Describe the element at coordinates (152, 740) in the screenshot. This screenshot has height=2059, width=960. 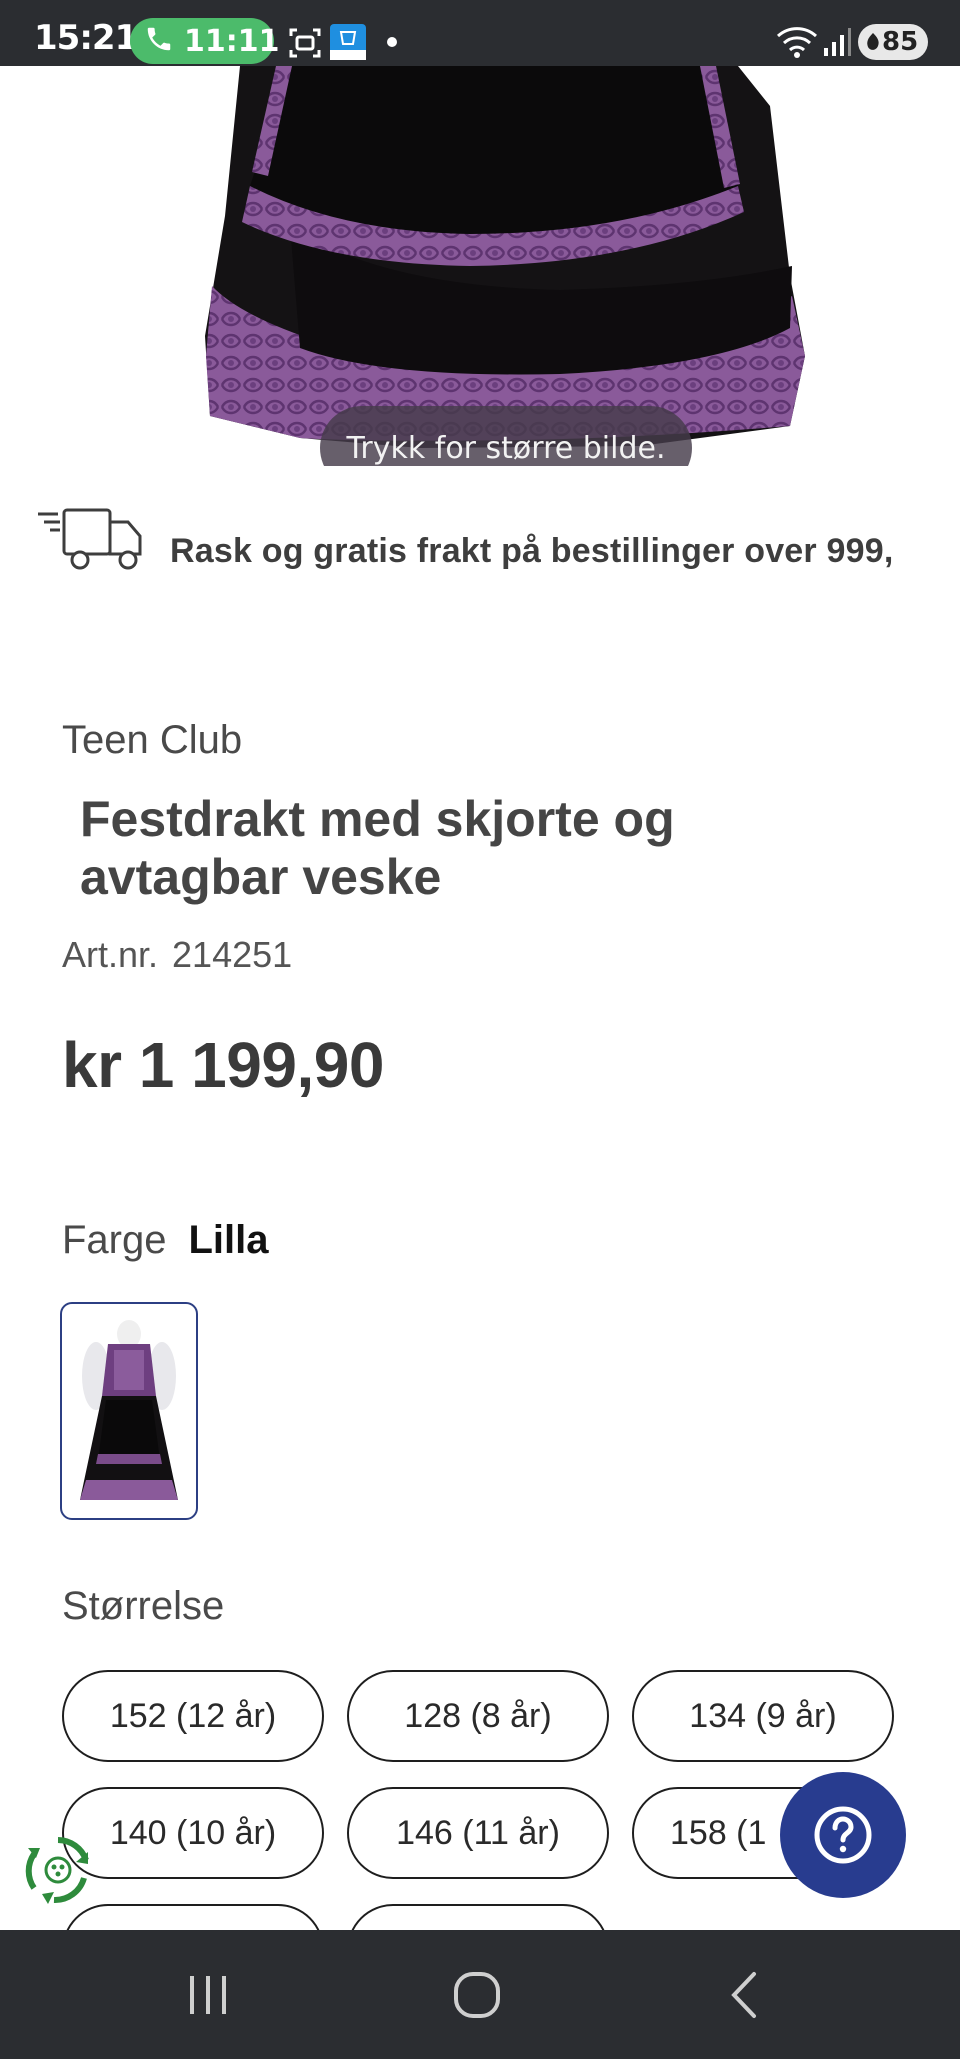
I see `product-brand: Teen Club` at that location.